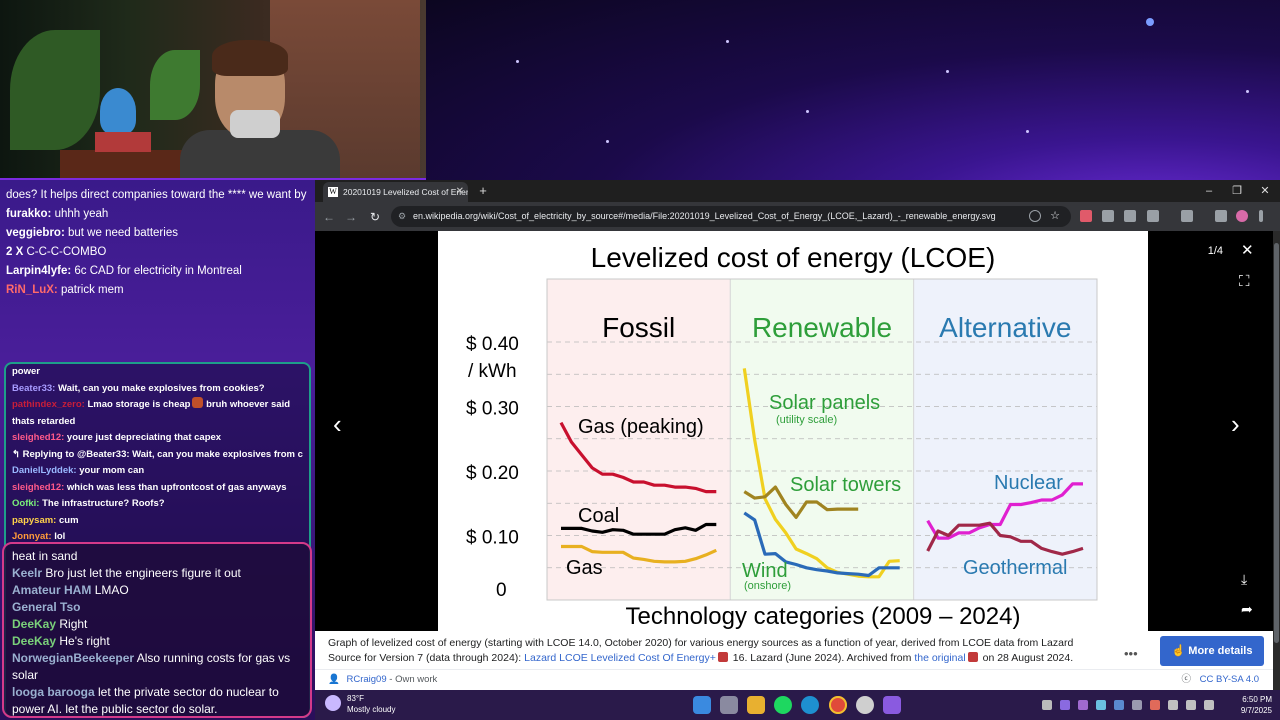  I want to click on reload-button: ↻, so click(375, 217).